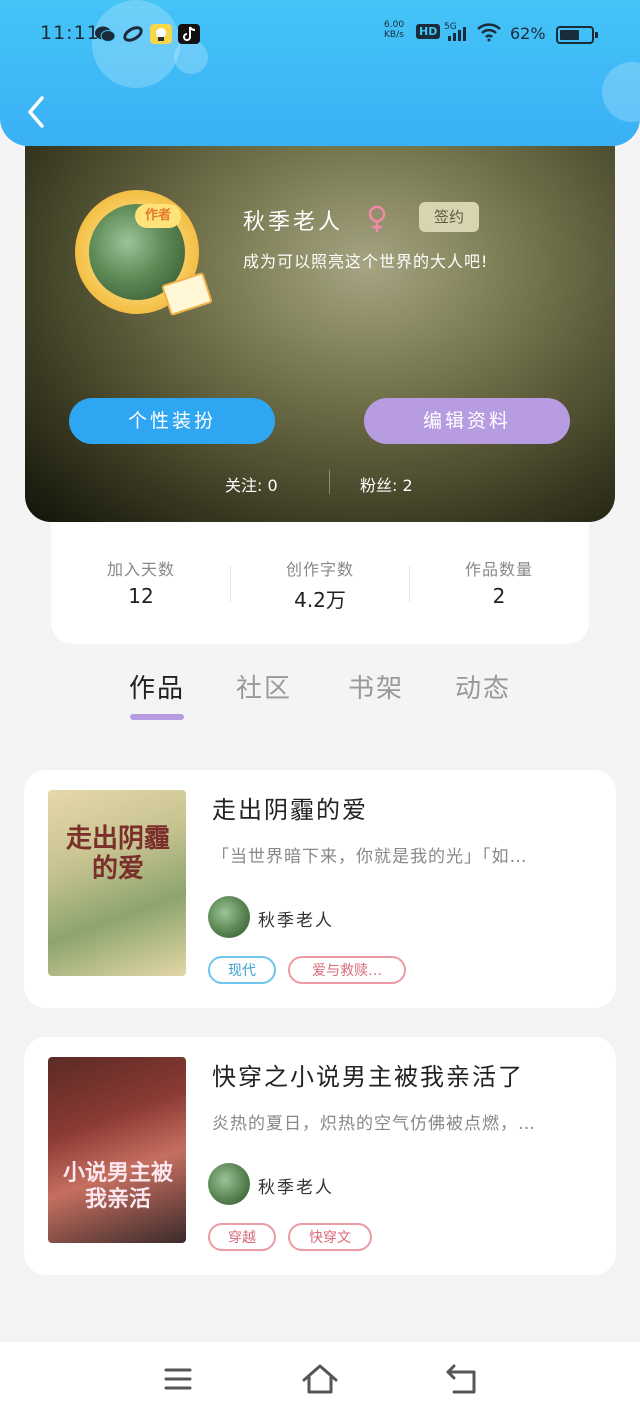 This screenshot has height=1416, width=640. I want to click on battery-tip, so click(596, 35).